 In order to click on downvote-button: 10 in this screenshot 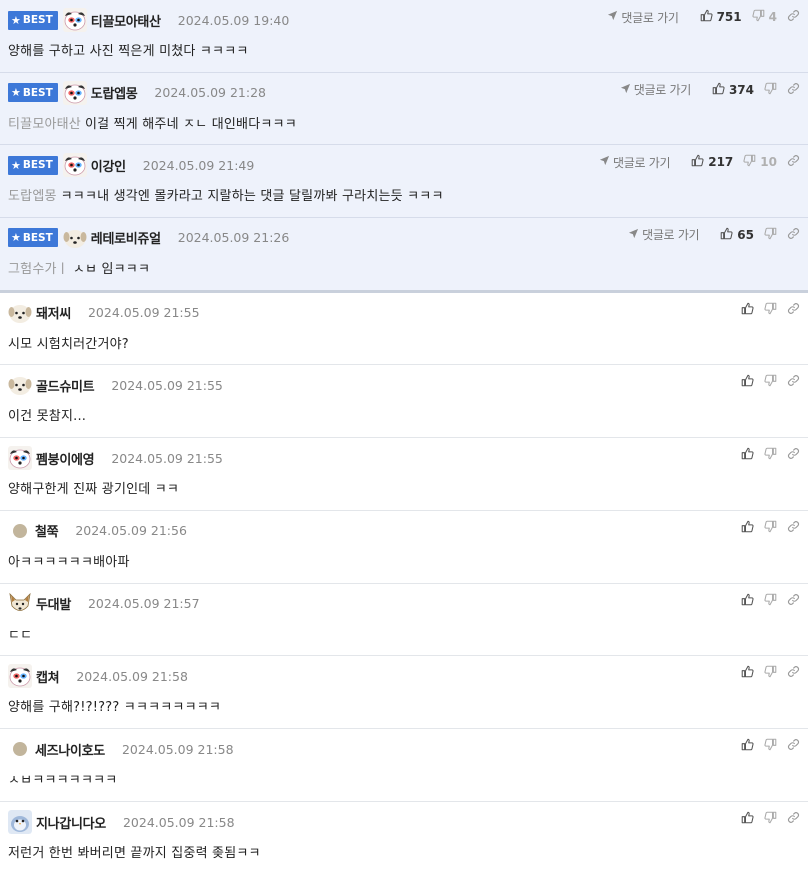, I will do `click(760, 162)`.